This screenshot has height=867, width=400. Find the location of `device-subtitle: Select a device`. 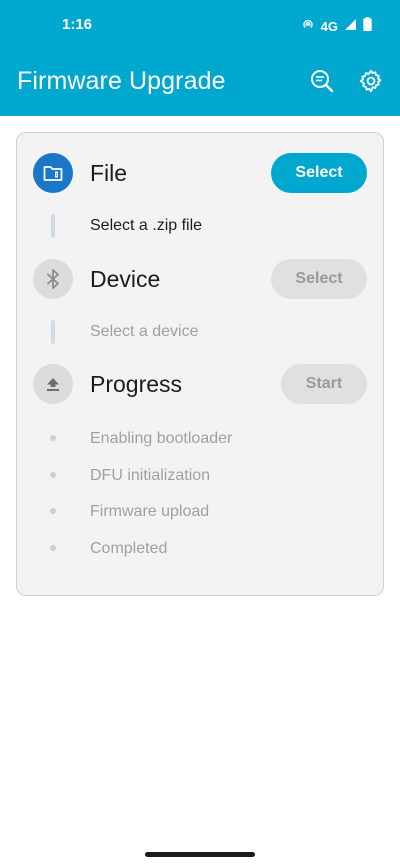

device-subtitle: Select a device is located at coordinates (144, 331).